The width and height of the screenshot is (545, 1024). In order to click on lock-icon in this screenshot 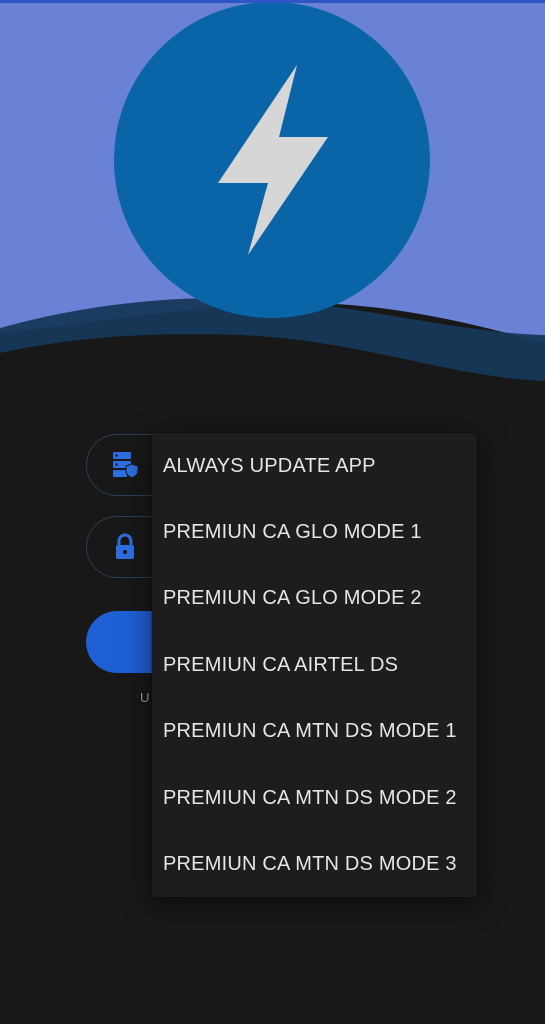, I will do `click(125, 547)`.